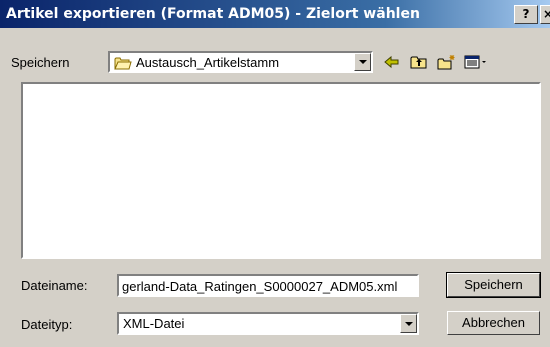 This screenshot has height=347, width=550. Describe the element at coordinates (526, 14) in the screenshot. I see `help-button: ?` at that location.